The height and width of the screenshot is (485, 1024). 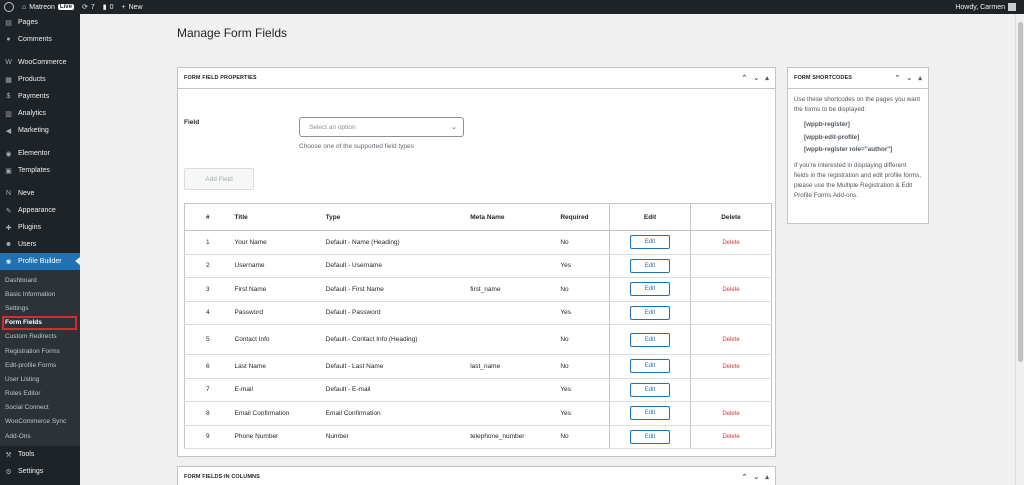 I want to click on updates-icon: ⟳, so click(x=84, y=7).